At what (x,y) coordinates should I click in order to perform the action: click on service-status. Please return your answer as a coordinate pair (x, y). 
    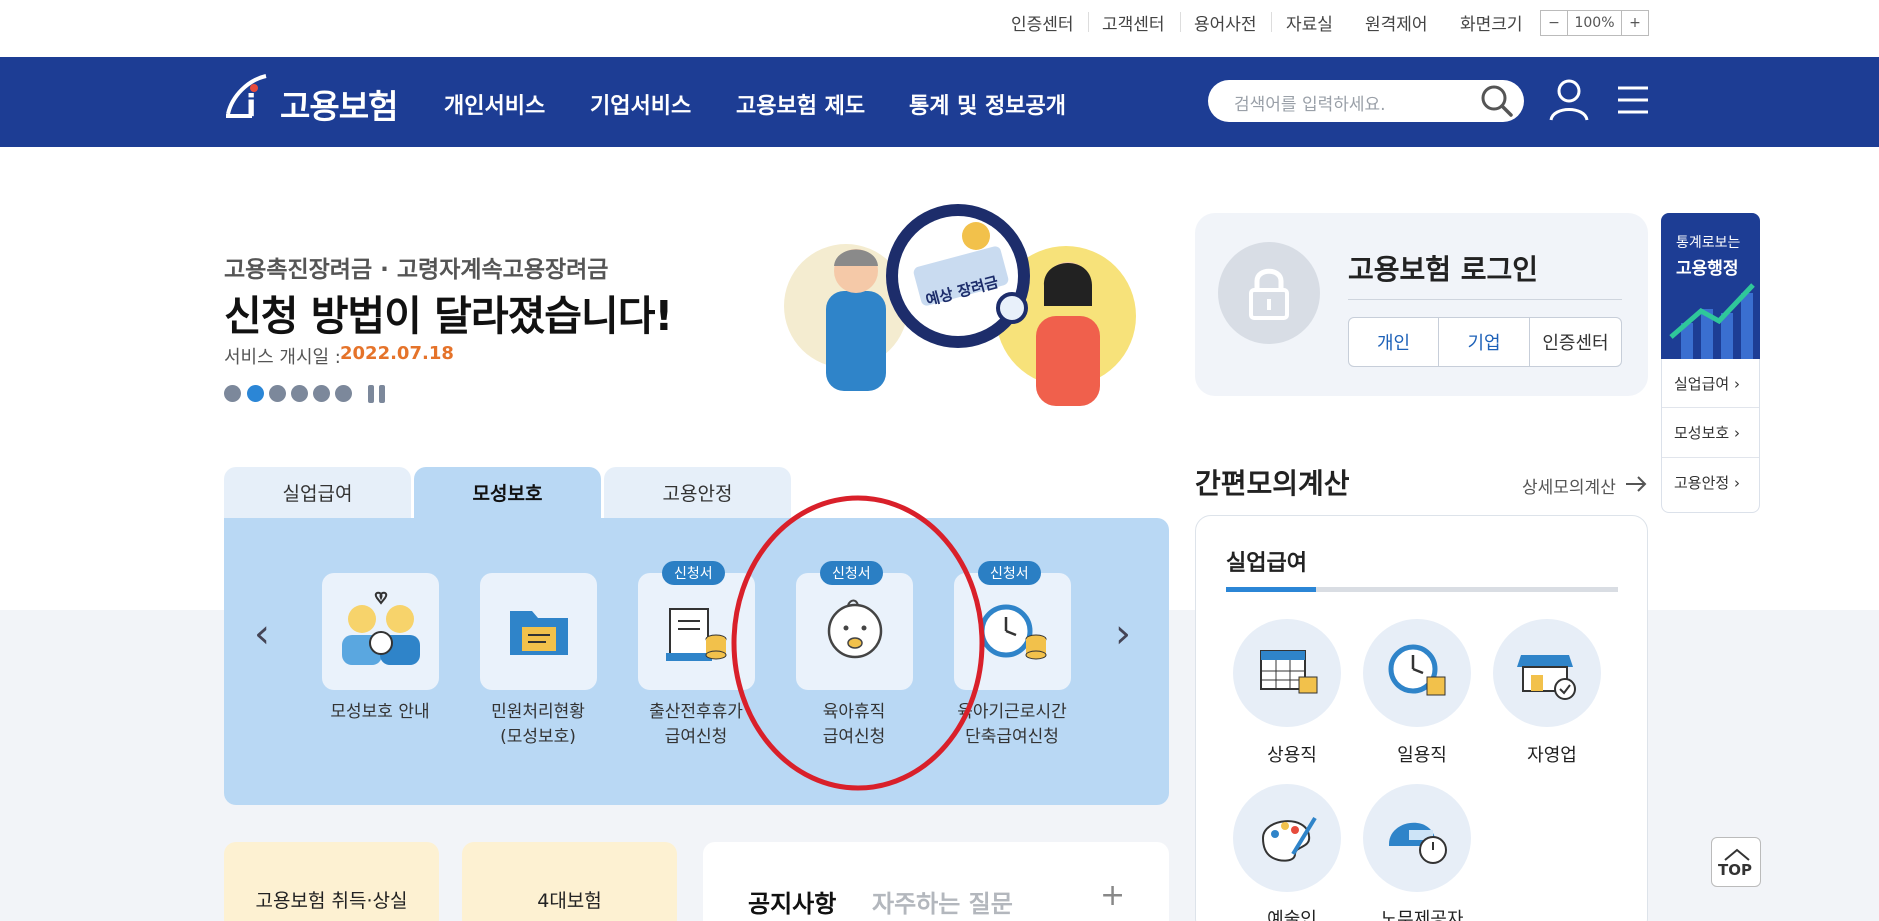
    Looking at the image, I should click on (538, 631).